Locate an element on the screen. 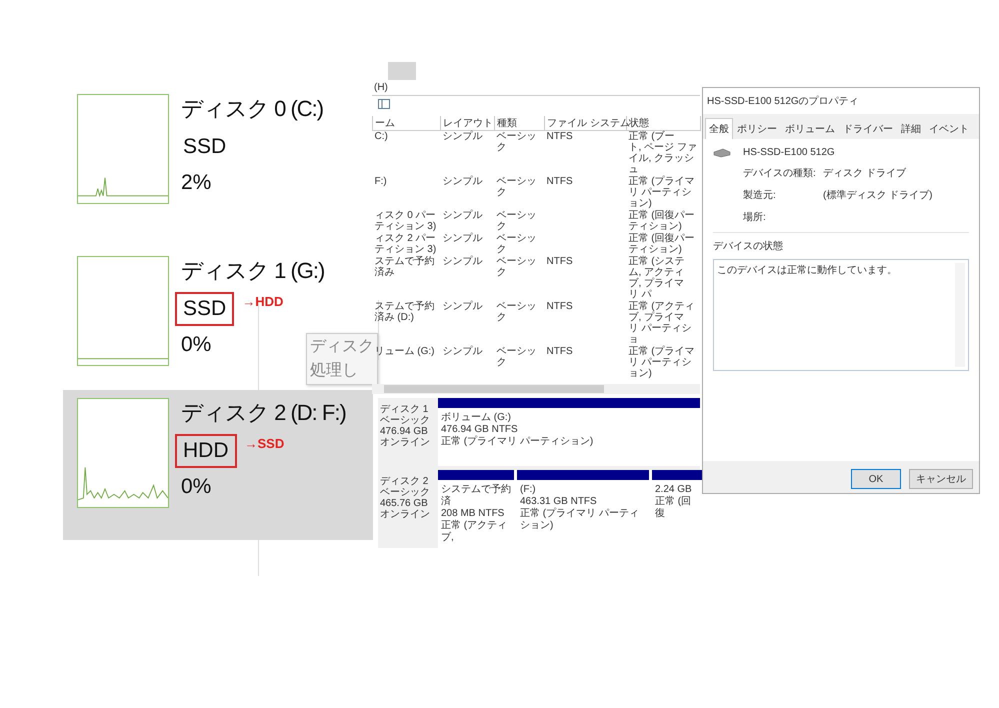  table-cell: C:) is located at coordinates (406, 153).